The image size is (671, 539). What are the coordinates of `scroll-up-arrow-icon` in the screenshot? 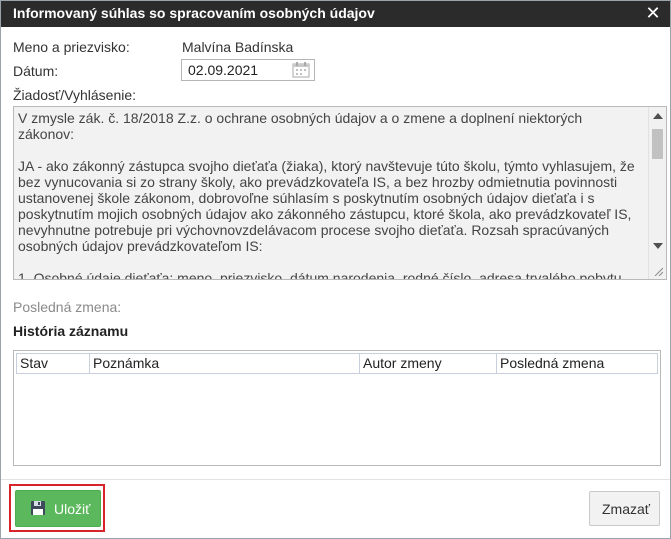 It's located at (658, 116).